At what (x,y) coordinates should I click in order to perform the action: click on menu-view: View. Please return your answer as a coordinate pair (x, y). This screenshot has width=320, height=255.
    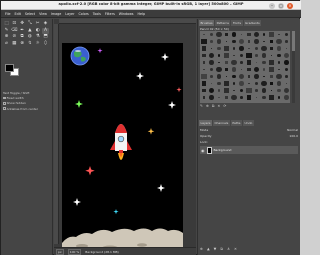
    Looking at the image, I should click on (43, 14).